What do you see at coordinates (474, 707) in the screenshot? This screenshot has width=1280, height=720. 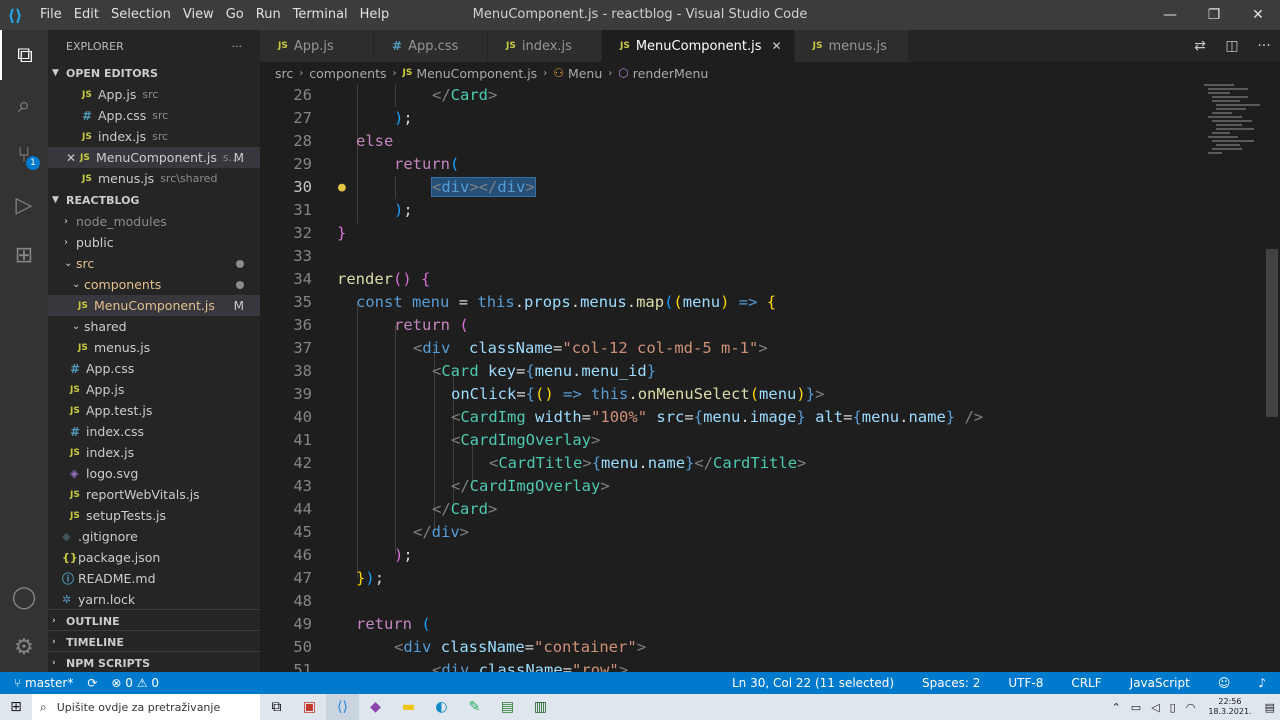 I see `app-icon: ✎` at bounding box center [474, 707].